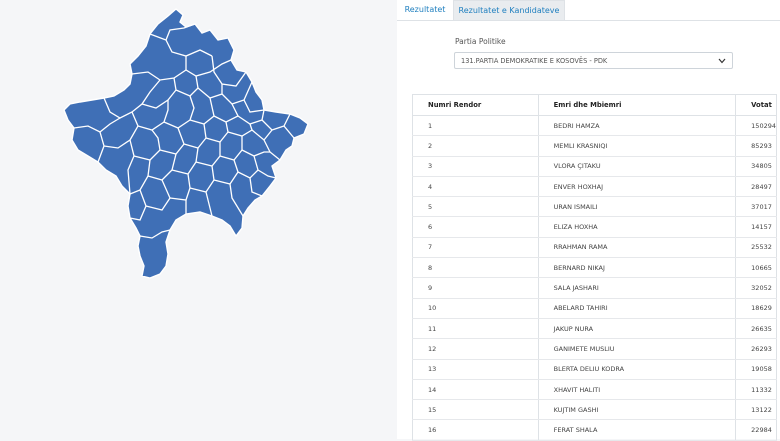 Image resolution: width=780 pixels, height=441 pixels. Describe the element at coordinates (756, 126) in the screenshot. I see `candidate-votes: 150294` at that location.